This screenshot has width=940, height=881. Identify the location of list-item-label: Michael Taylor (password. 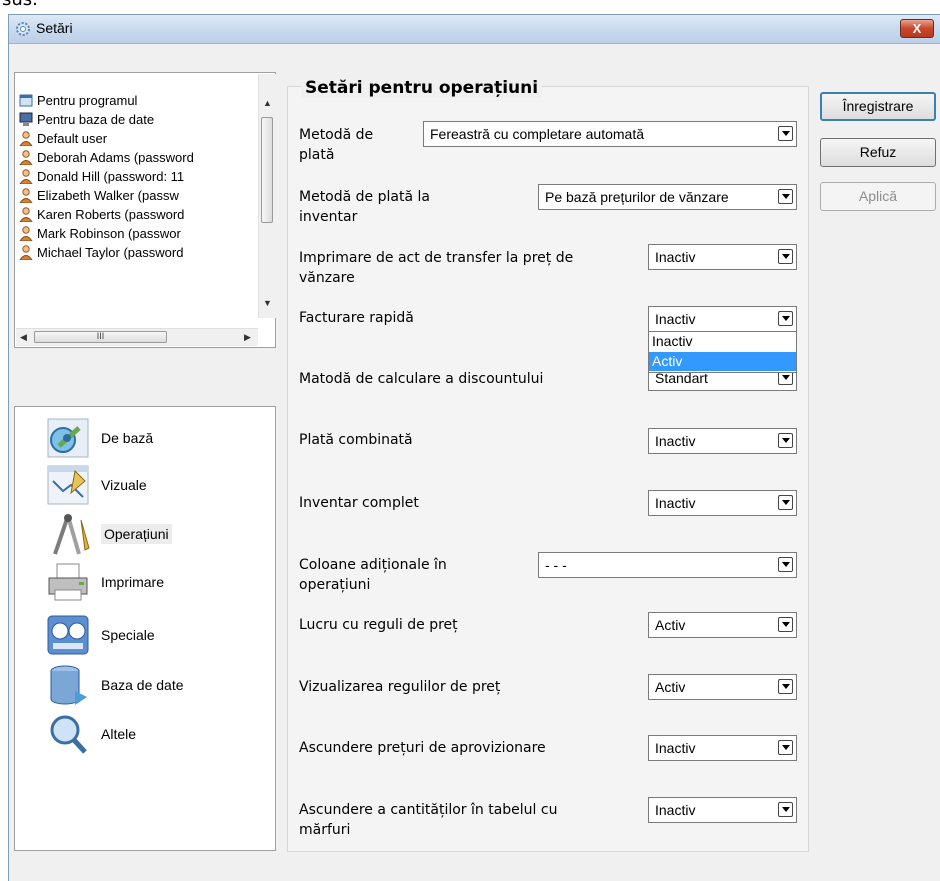
(110, 252).